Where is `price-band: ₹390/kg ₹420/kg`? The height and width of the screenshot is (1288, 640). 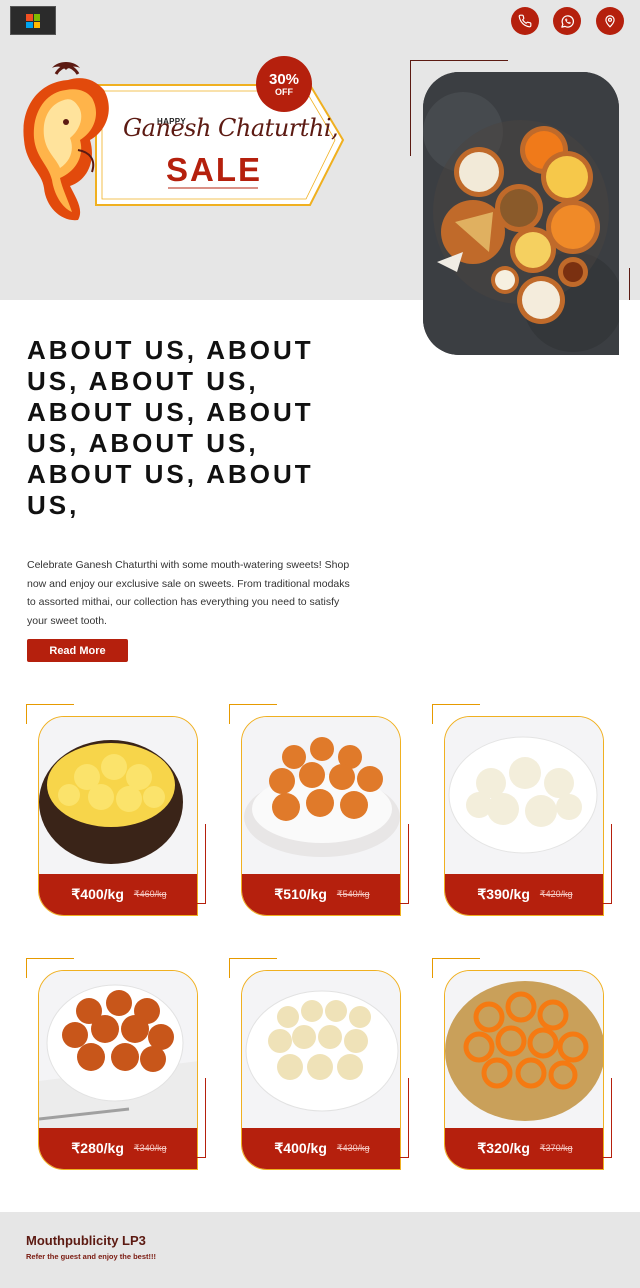 price-band: ₹390/kg ₹420/kg is located at coordinates (524, 894).